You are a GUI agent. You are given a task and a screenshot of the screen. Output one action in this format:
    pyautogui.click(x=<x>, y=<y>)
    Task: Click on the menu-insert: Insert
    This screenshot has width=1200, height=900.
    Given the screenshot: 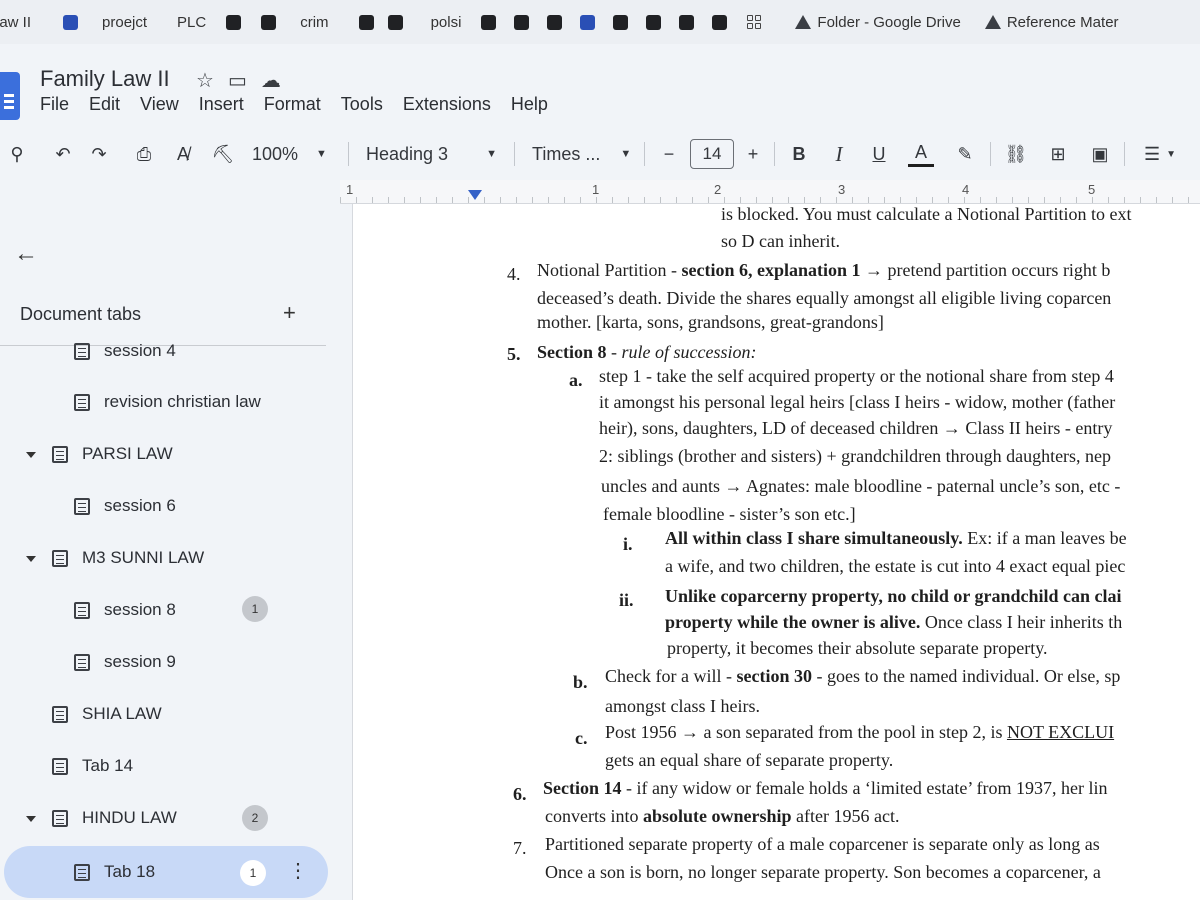 What is the action you would take?
    pyautogui.click(x=221, y=104)
    